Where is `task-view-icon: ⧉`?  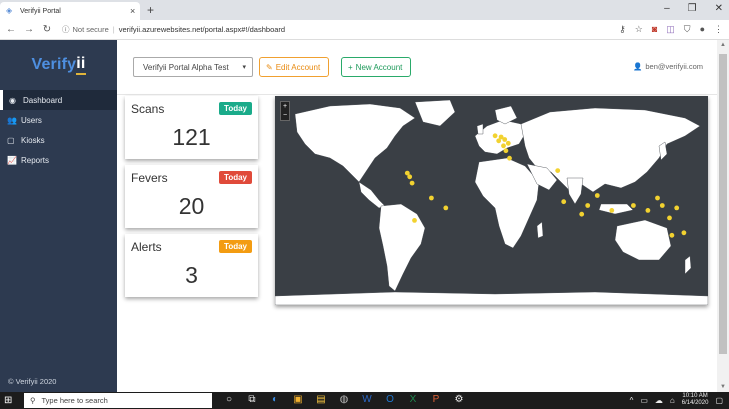
task-view-icon: ⧉ is located at coordinates (252, 399).